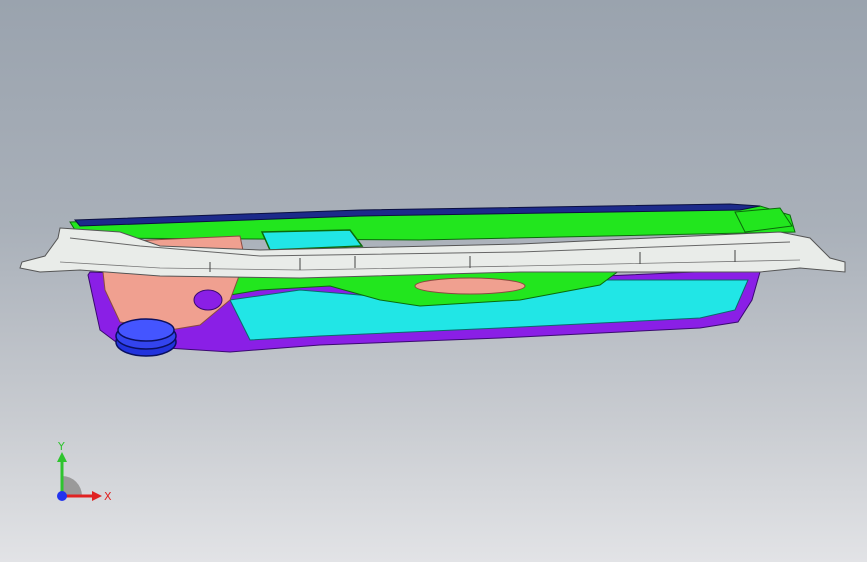  What do you see at coordinates (84, 471) in the screenshot?
I see `coordinate-triad: Y X` at bounding box center [84, 471].